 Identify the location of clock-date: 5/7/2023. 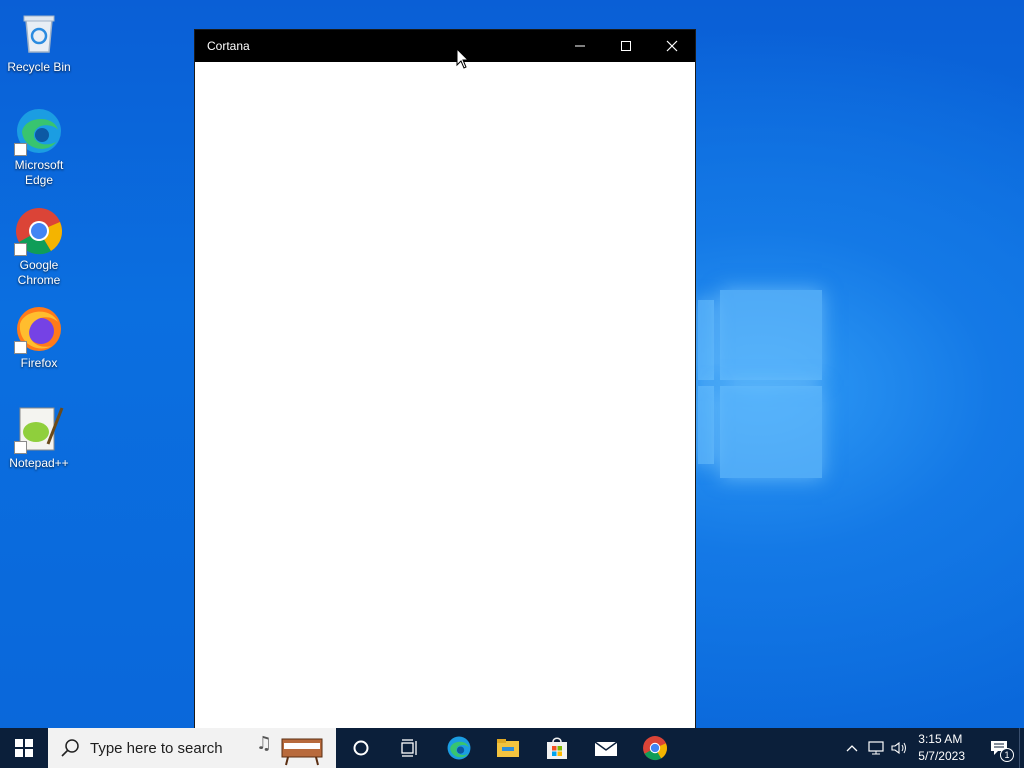
(941, 756).